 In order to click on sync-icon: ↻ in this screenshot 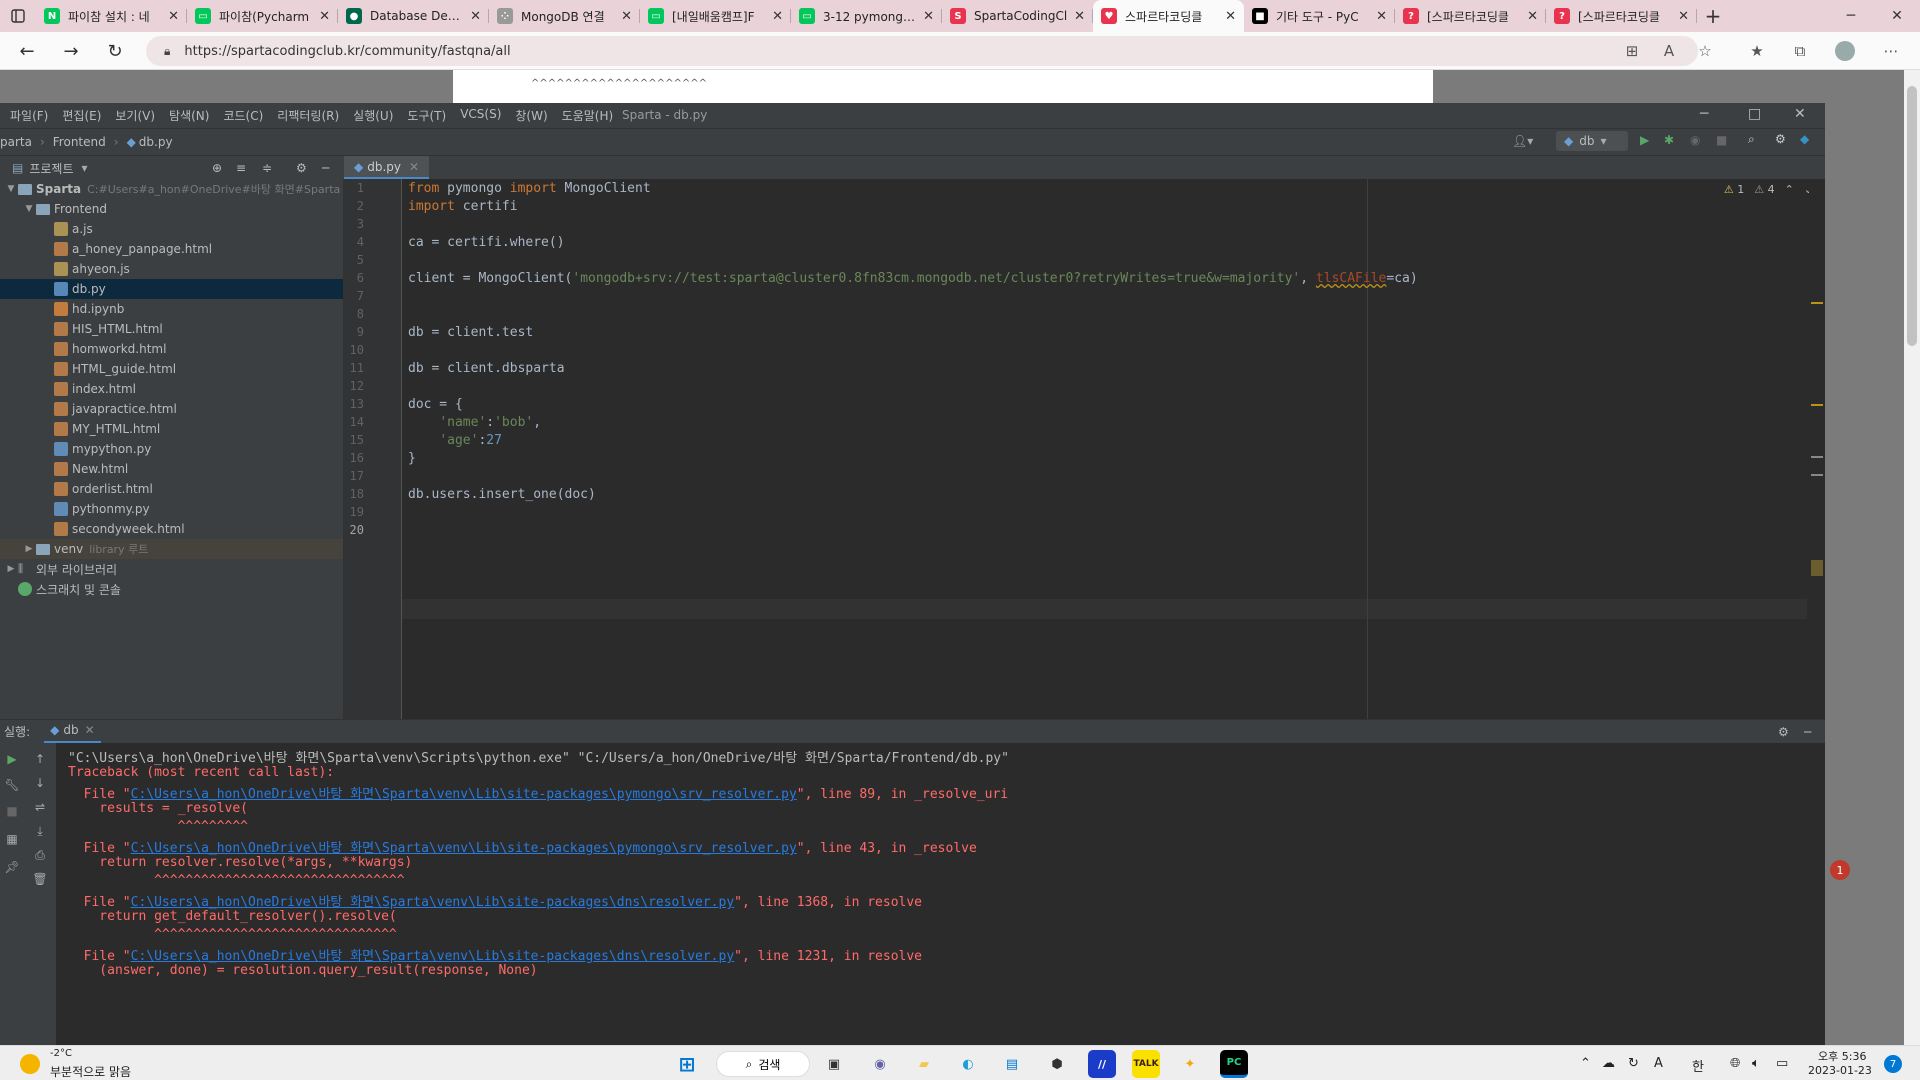, I will do `click(1633, 1063)`.